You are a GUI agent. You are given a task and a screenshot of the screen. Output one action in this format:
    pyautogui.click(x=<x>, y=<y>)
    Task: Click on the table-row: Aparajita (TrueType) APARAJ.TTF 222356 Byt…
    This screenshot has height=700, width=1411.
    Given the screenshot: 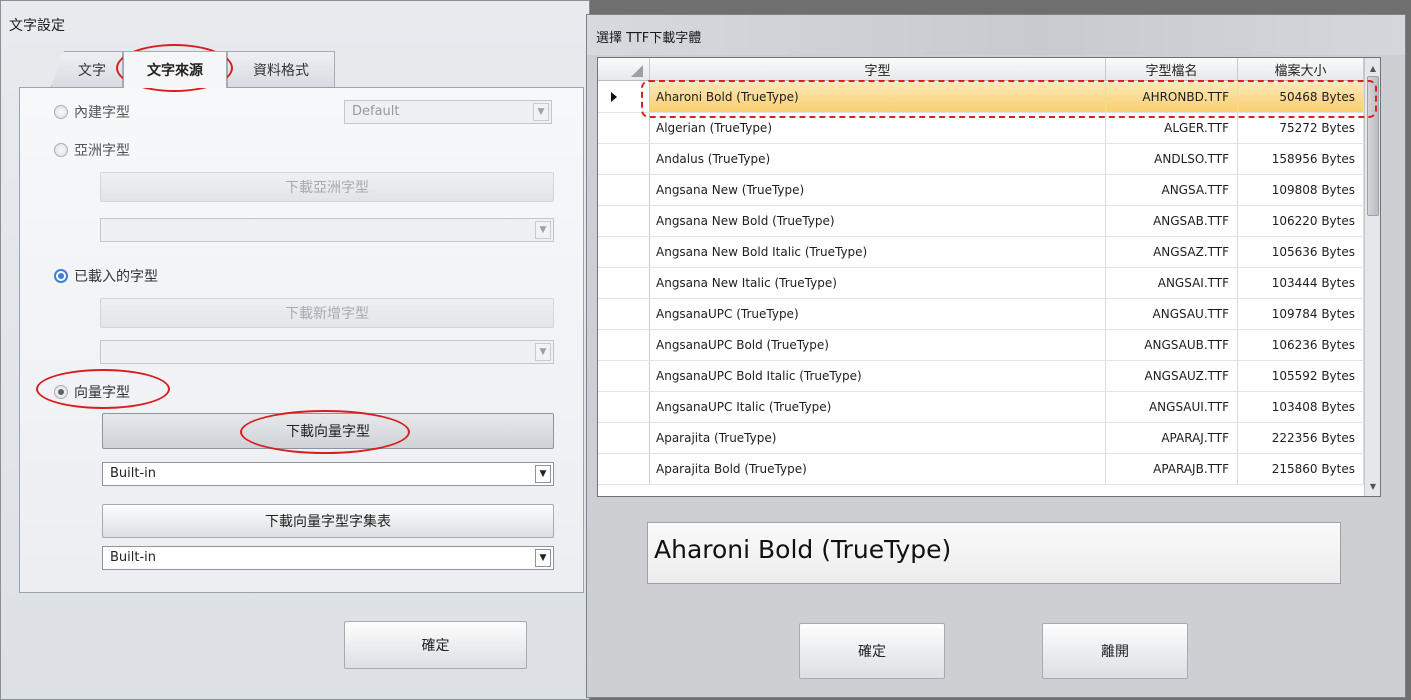 What is the action you would take?
    pyautogui.click(x=981, y=438)
    